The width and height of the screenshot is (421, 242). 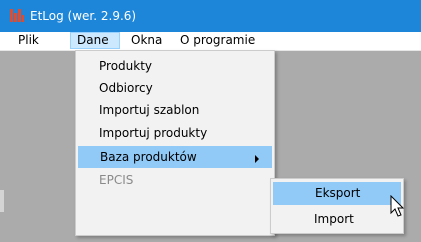 What do you see at coordinates (337, 219) in the screenshot?
I see `submenu-item-import: Import` at bounding box center [337, 219].